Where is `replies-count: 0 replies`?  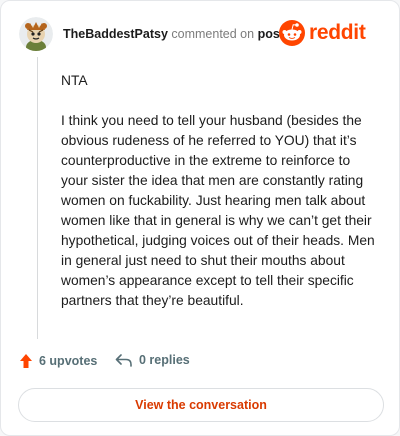 replies-count: 0 replies is located at coordinates (164, 360).